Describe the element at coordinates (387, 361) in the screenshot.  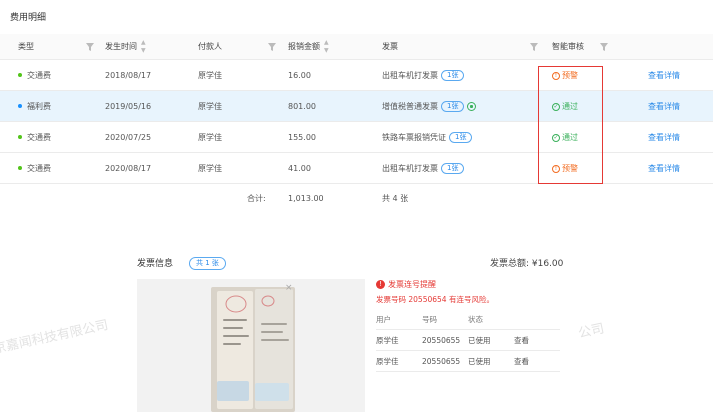
I see `sub-cell-user: 原学佳` at that location.